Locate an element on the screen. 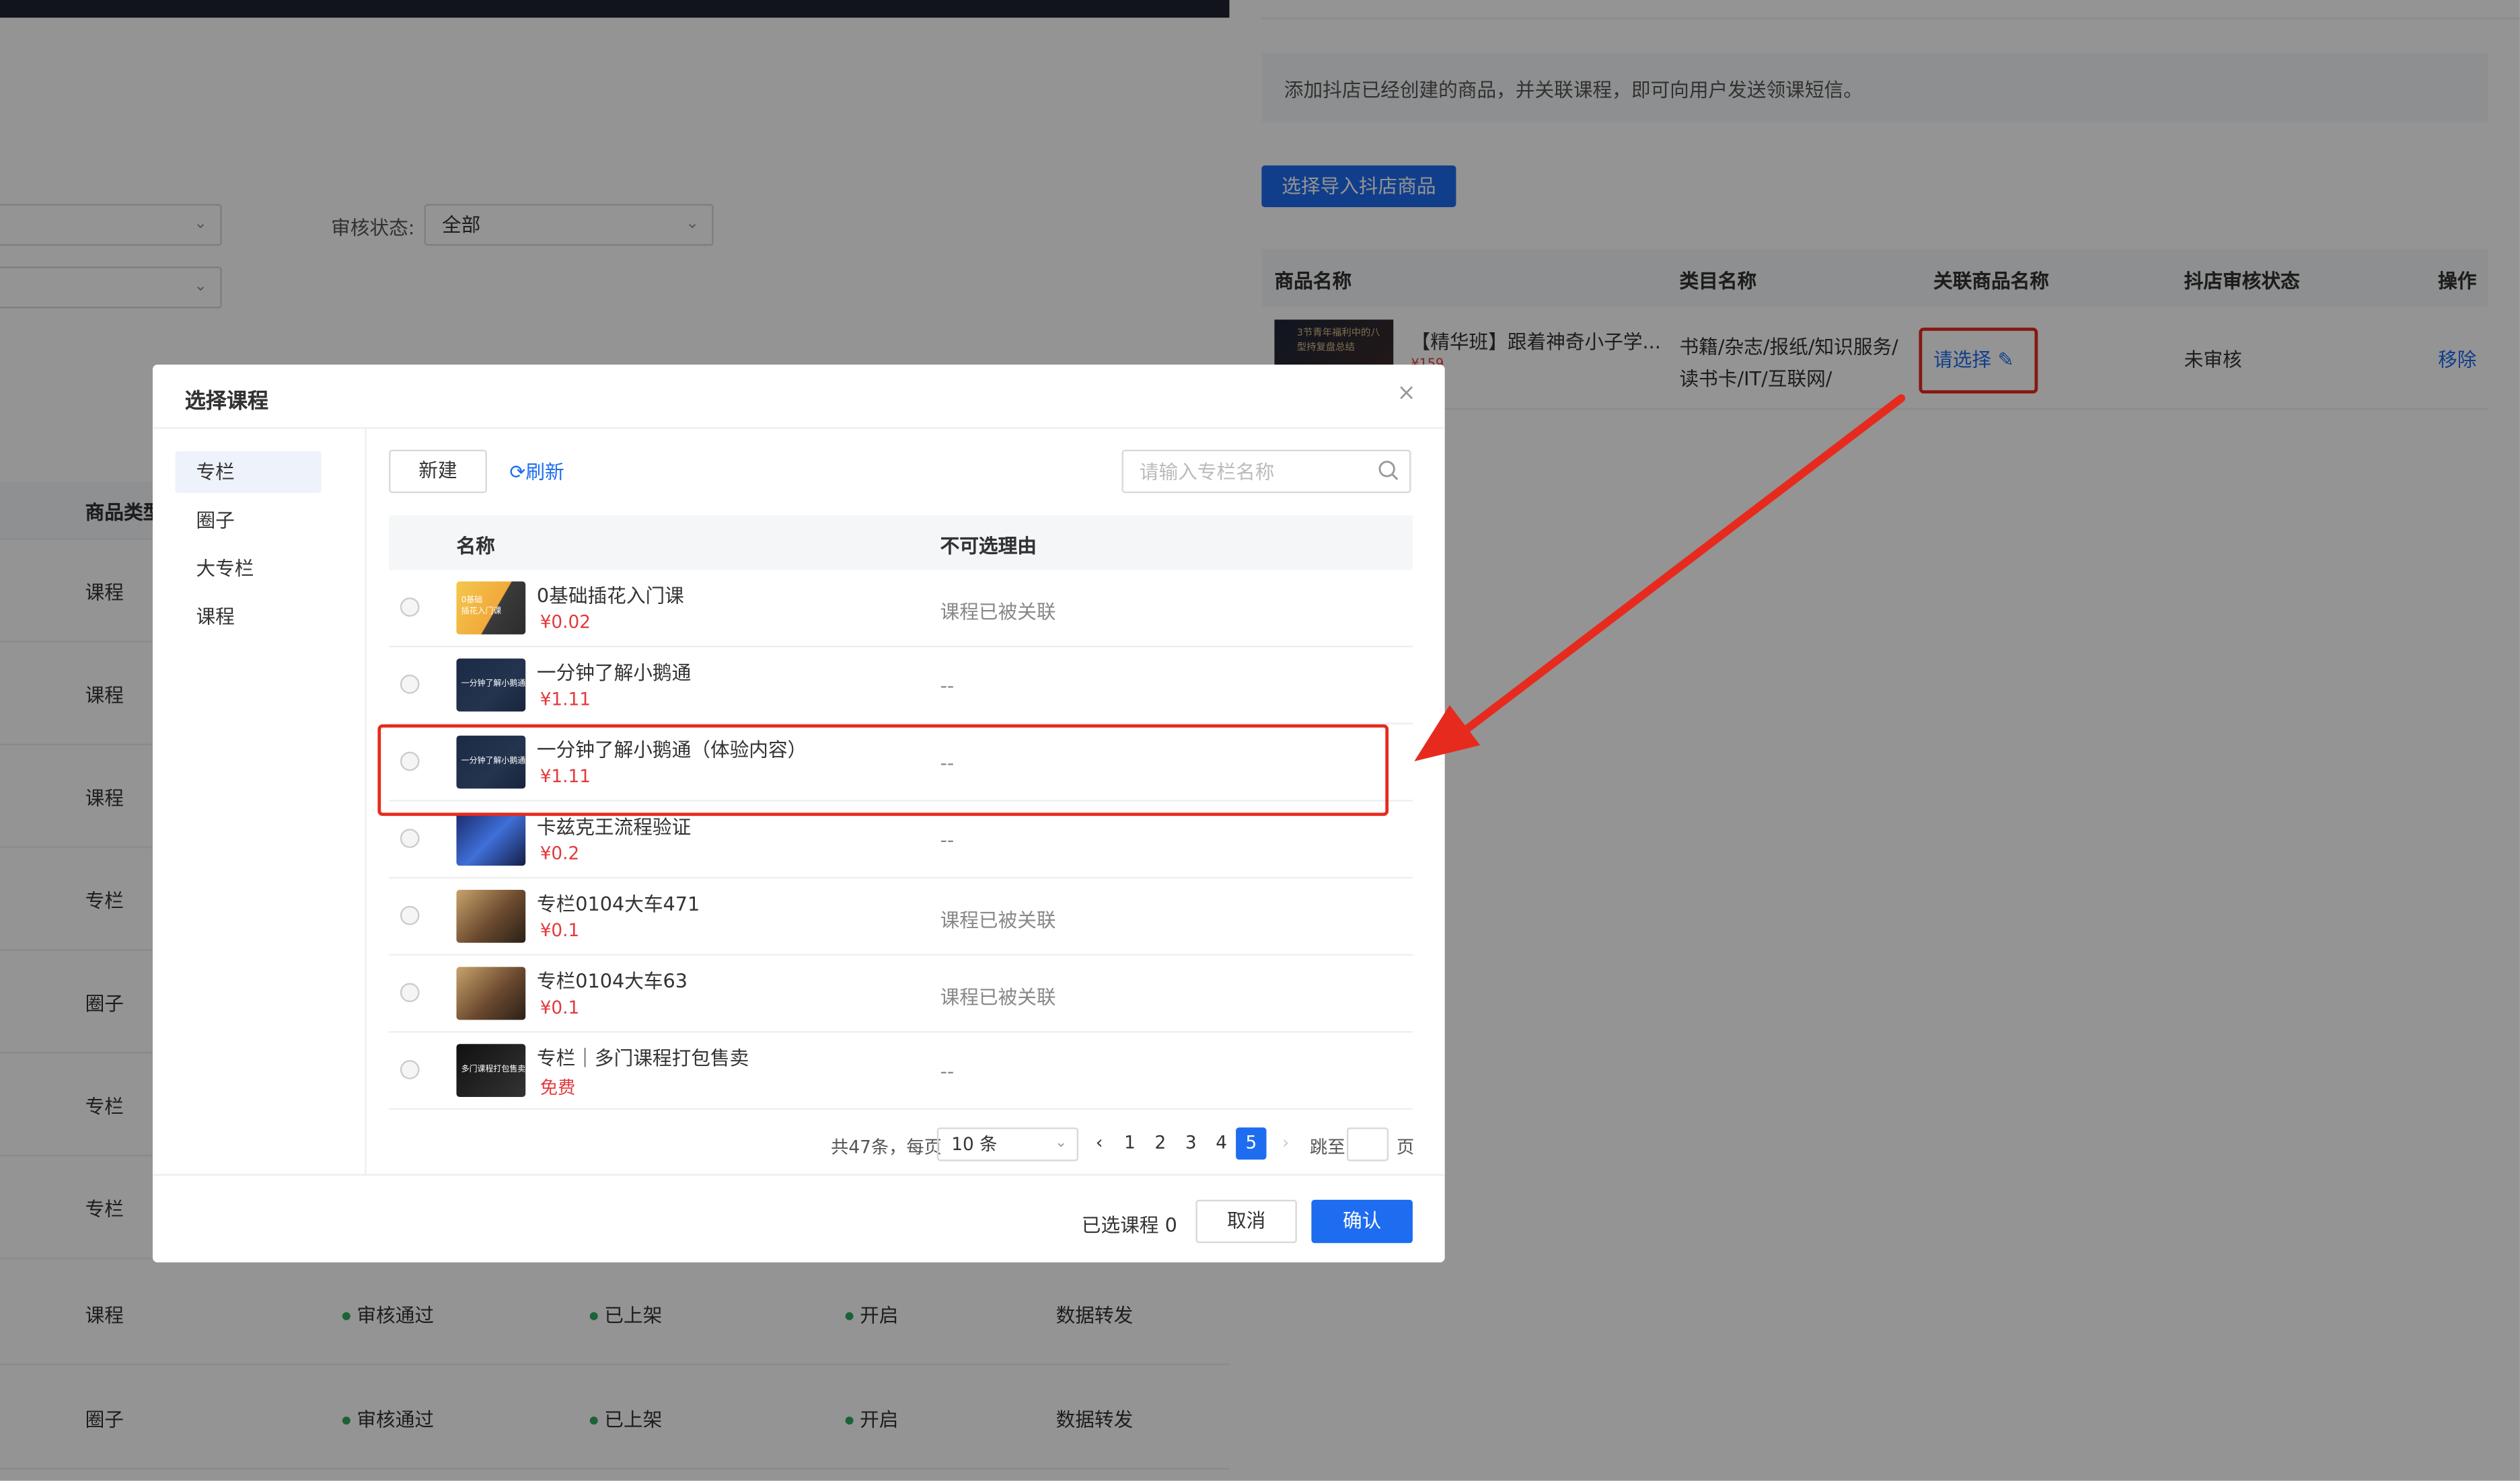  thumbnail-text: 一分钟了解小鹅通 is located at coordinates (494, 684).